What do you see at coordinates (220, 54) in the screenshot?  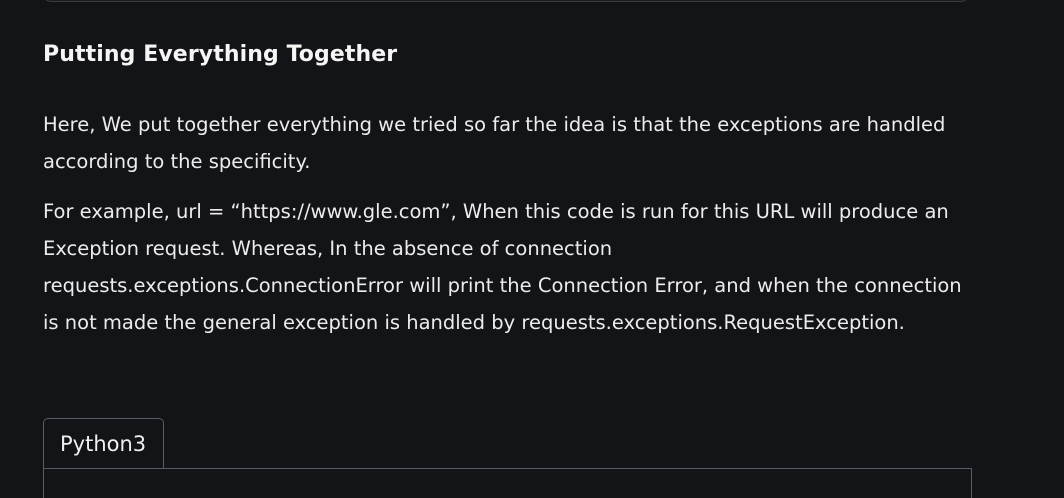 I see `section-heading: Putting Everything Together` at bounding box center [220, 54].